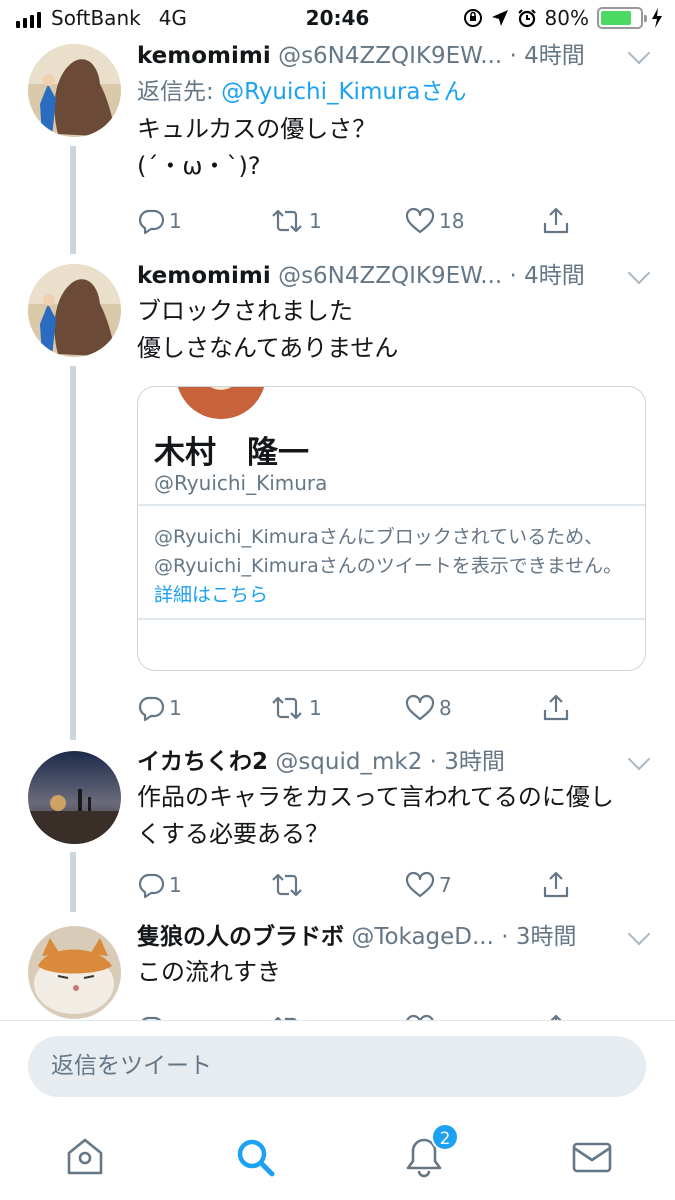  What do you see at coordinates (392, 330) in the screenshot?
I see `tweet-text: ブロックされました 優しさなんてありません` at bounding box center [392, 330].